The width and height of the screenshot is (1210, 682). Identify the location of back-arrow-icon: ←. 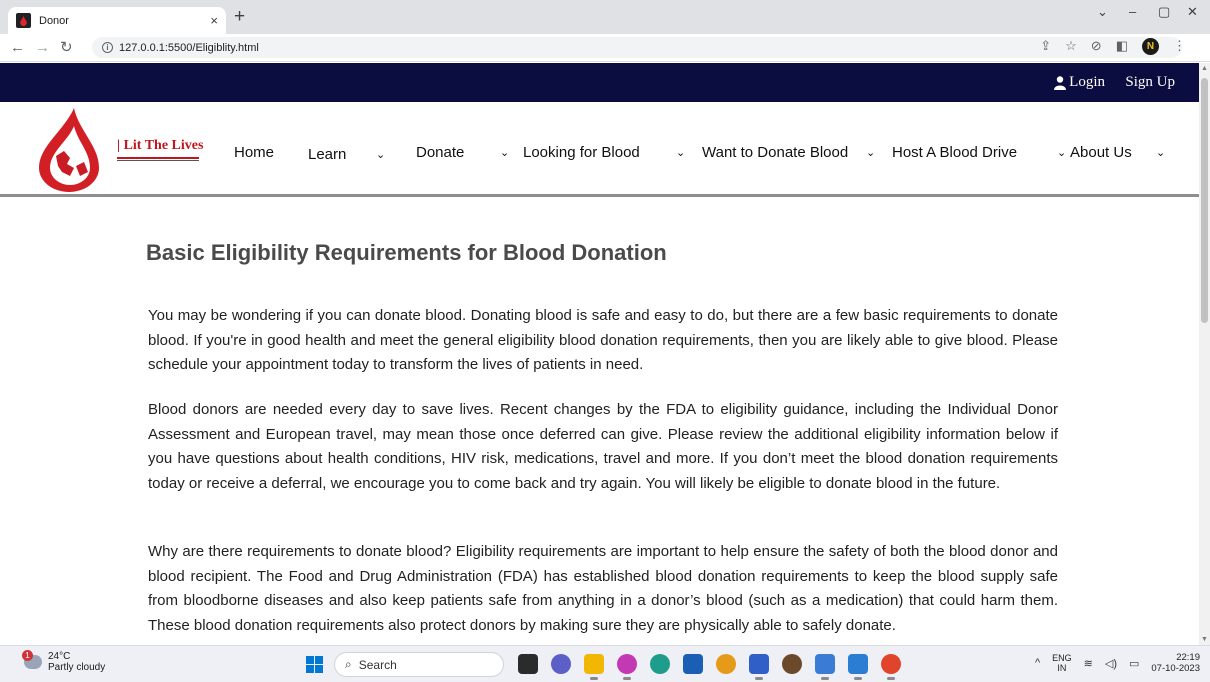
(17, 48).